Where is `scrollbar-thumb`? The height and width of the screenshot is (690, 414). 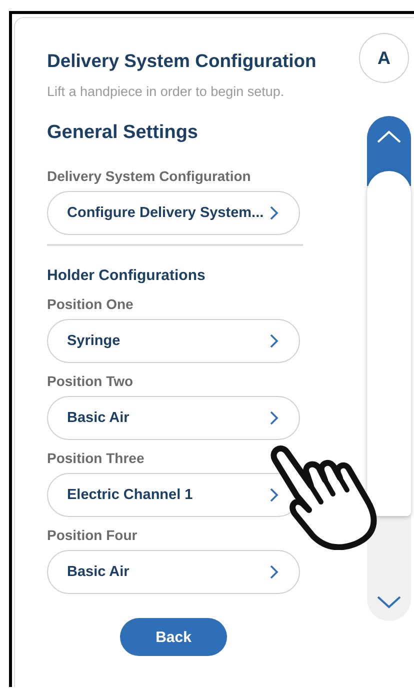
scrollbar-thumb is located at coordinates (389, 343).